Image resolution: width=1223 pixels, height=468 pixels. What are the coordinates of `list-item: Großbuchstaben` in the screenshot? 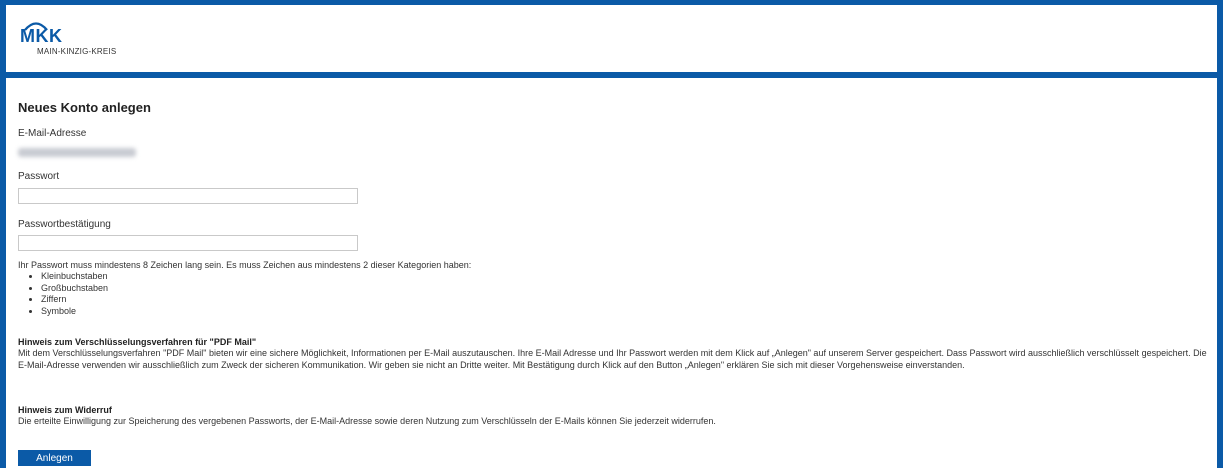 It's located at (74, 289).